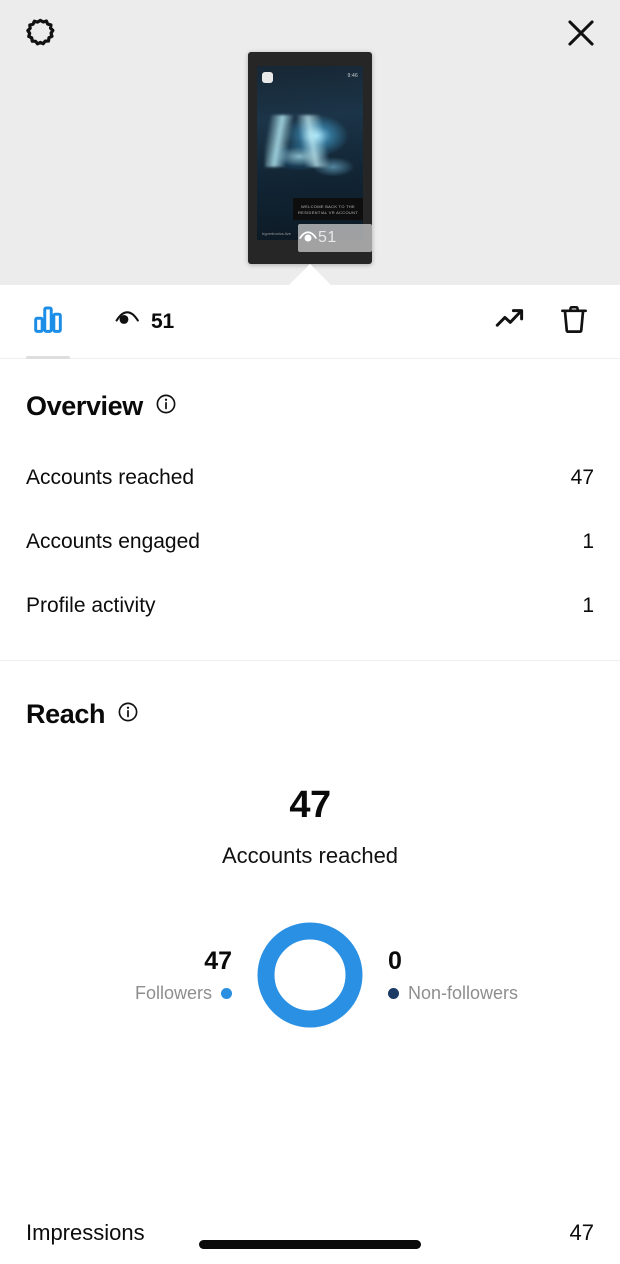  Describe the element at coordinates (48, 357) in the screenshot. I see `tab-active-underline` at that location.